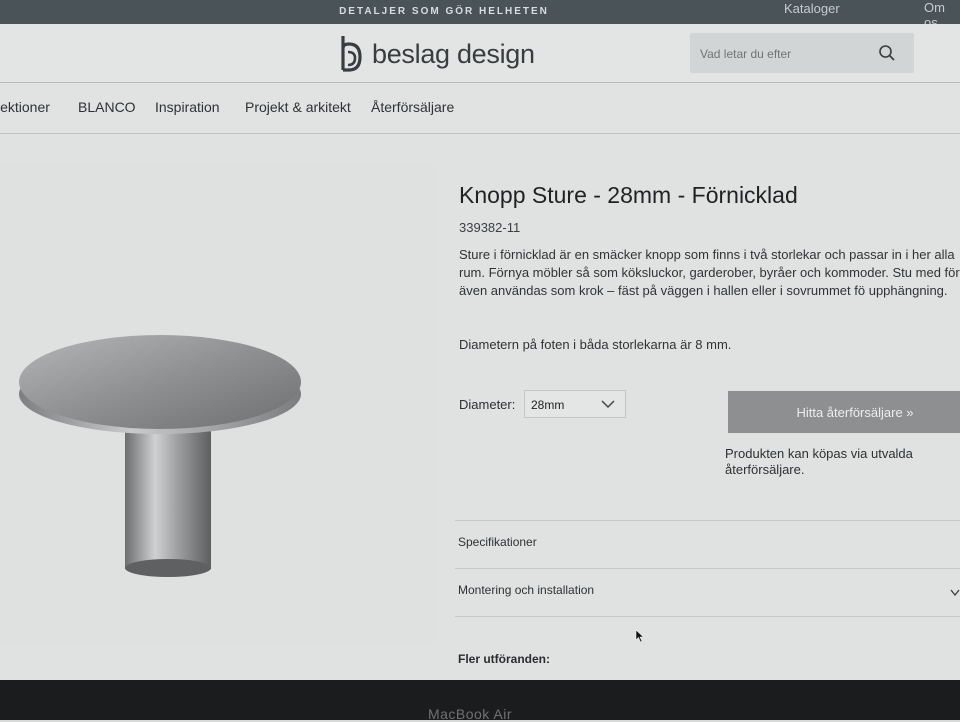  Describe the element at coordinates (490, 227) in the screenshot. I see `product-sku: 339382-11` at that location.